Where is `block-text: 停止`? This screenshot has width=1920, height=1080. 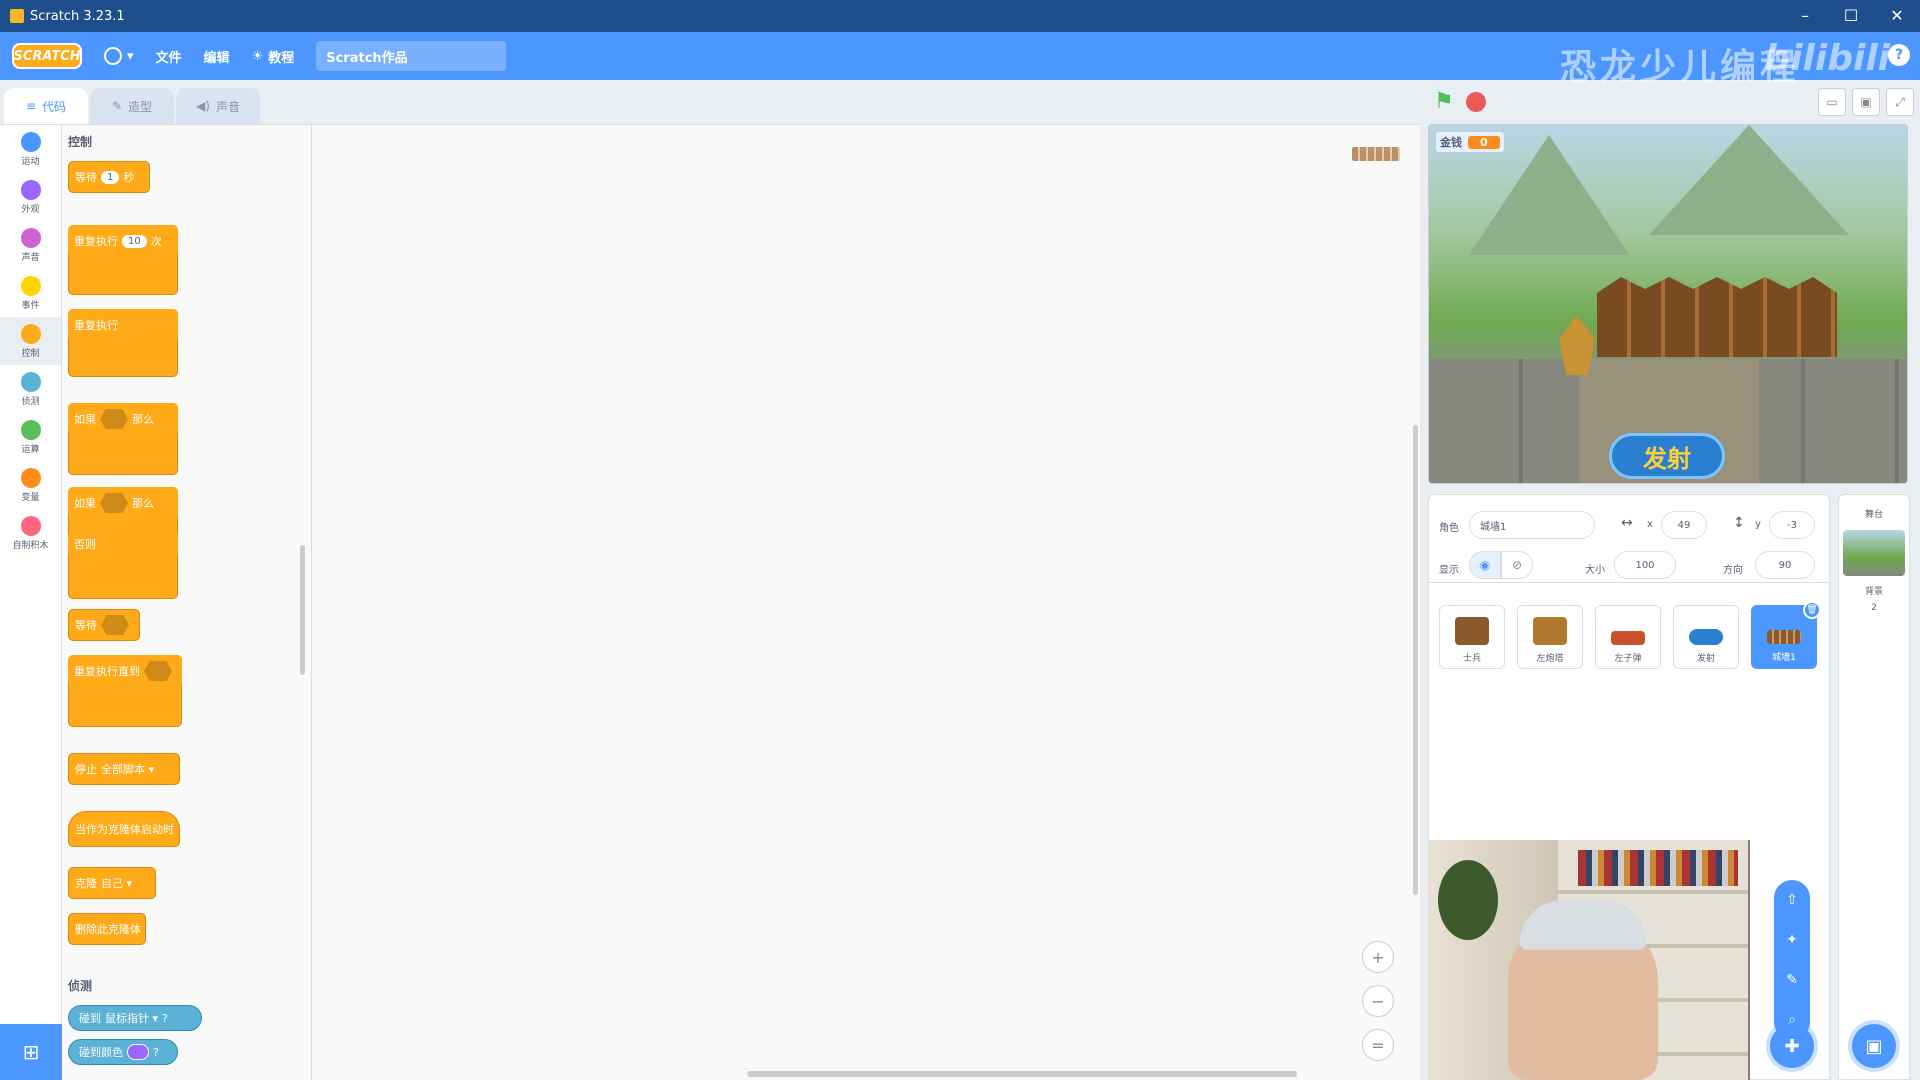
block-text: 停止 is located at coordinates (86, 769).